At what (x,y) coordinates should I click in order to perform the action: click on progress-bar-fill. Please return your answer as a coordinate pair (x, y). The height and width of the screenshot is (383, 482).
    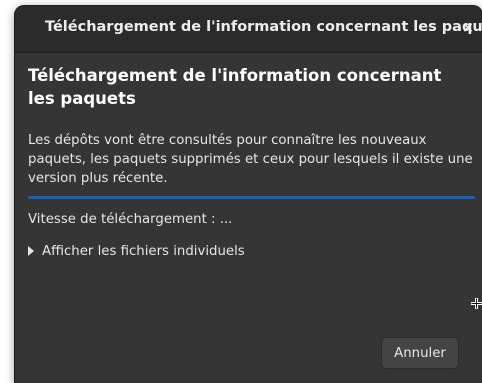
    Looking at the image, I should click on (251, 197).